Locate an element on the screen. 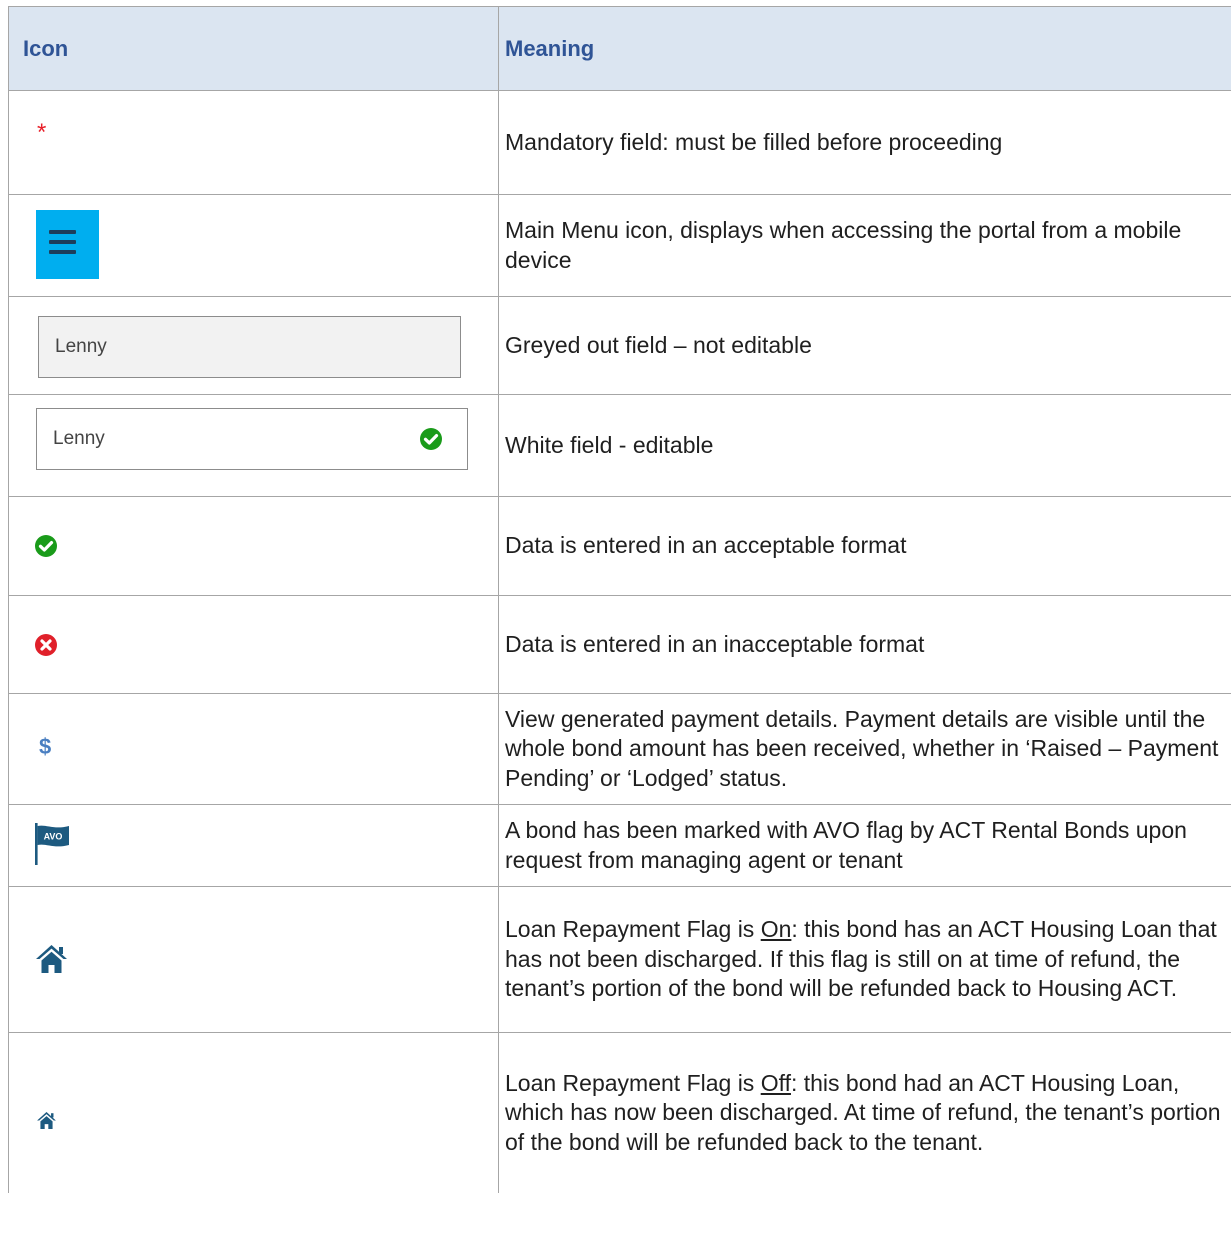  table-row: Lenny White field - editable is located at coordinates (619, 445).